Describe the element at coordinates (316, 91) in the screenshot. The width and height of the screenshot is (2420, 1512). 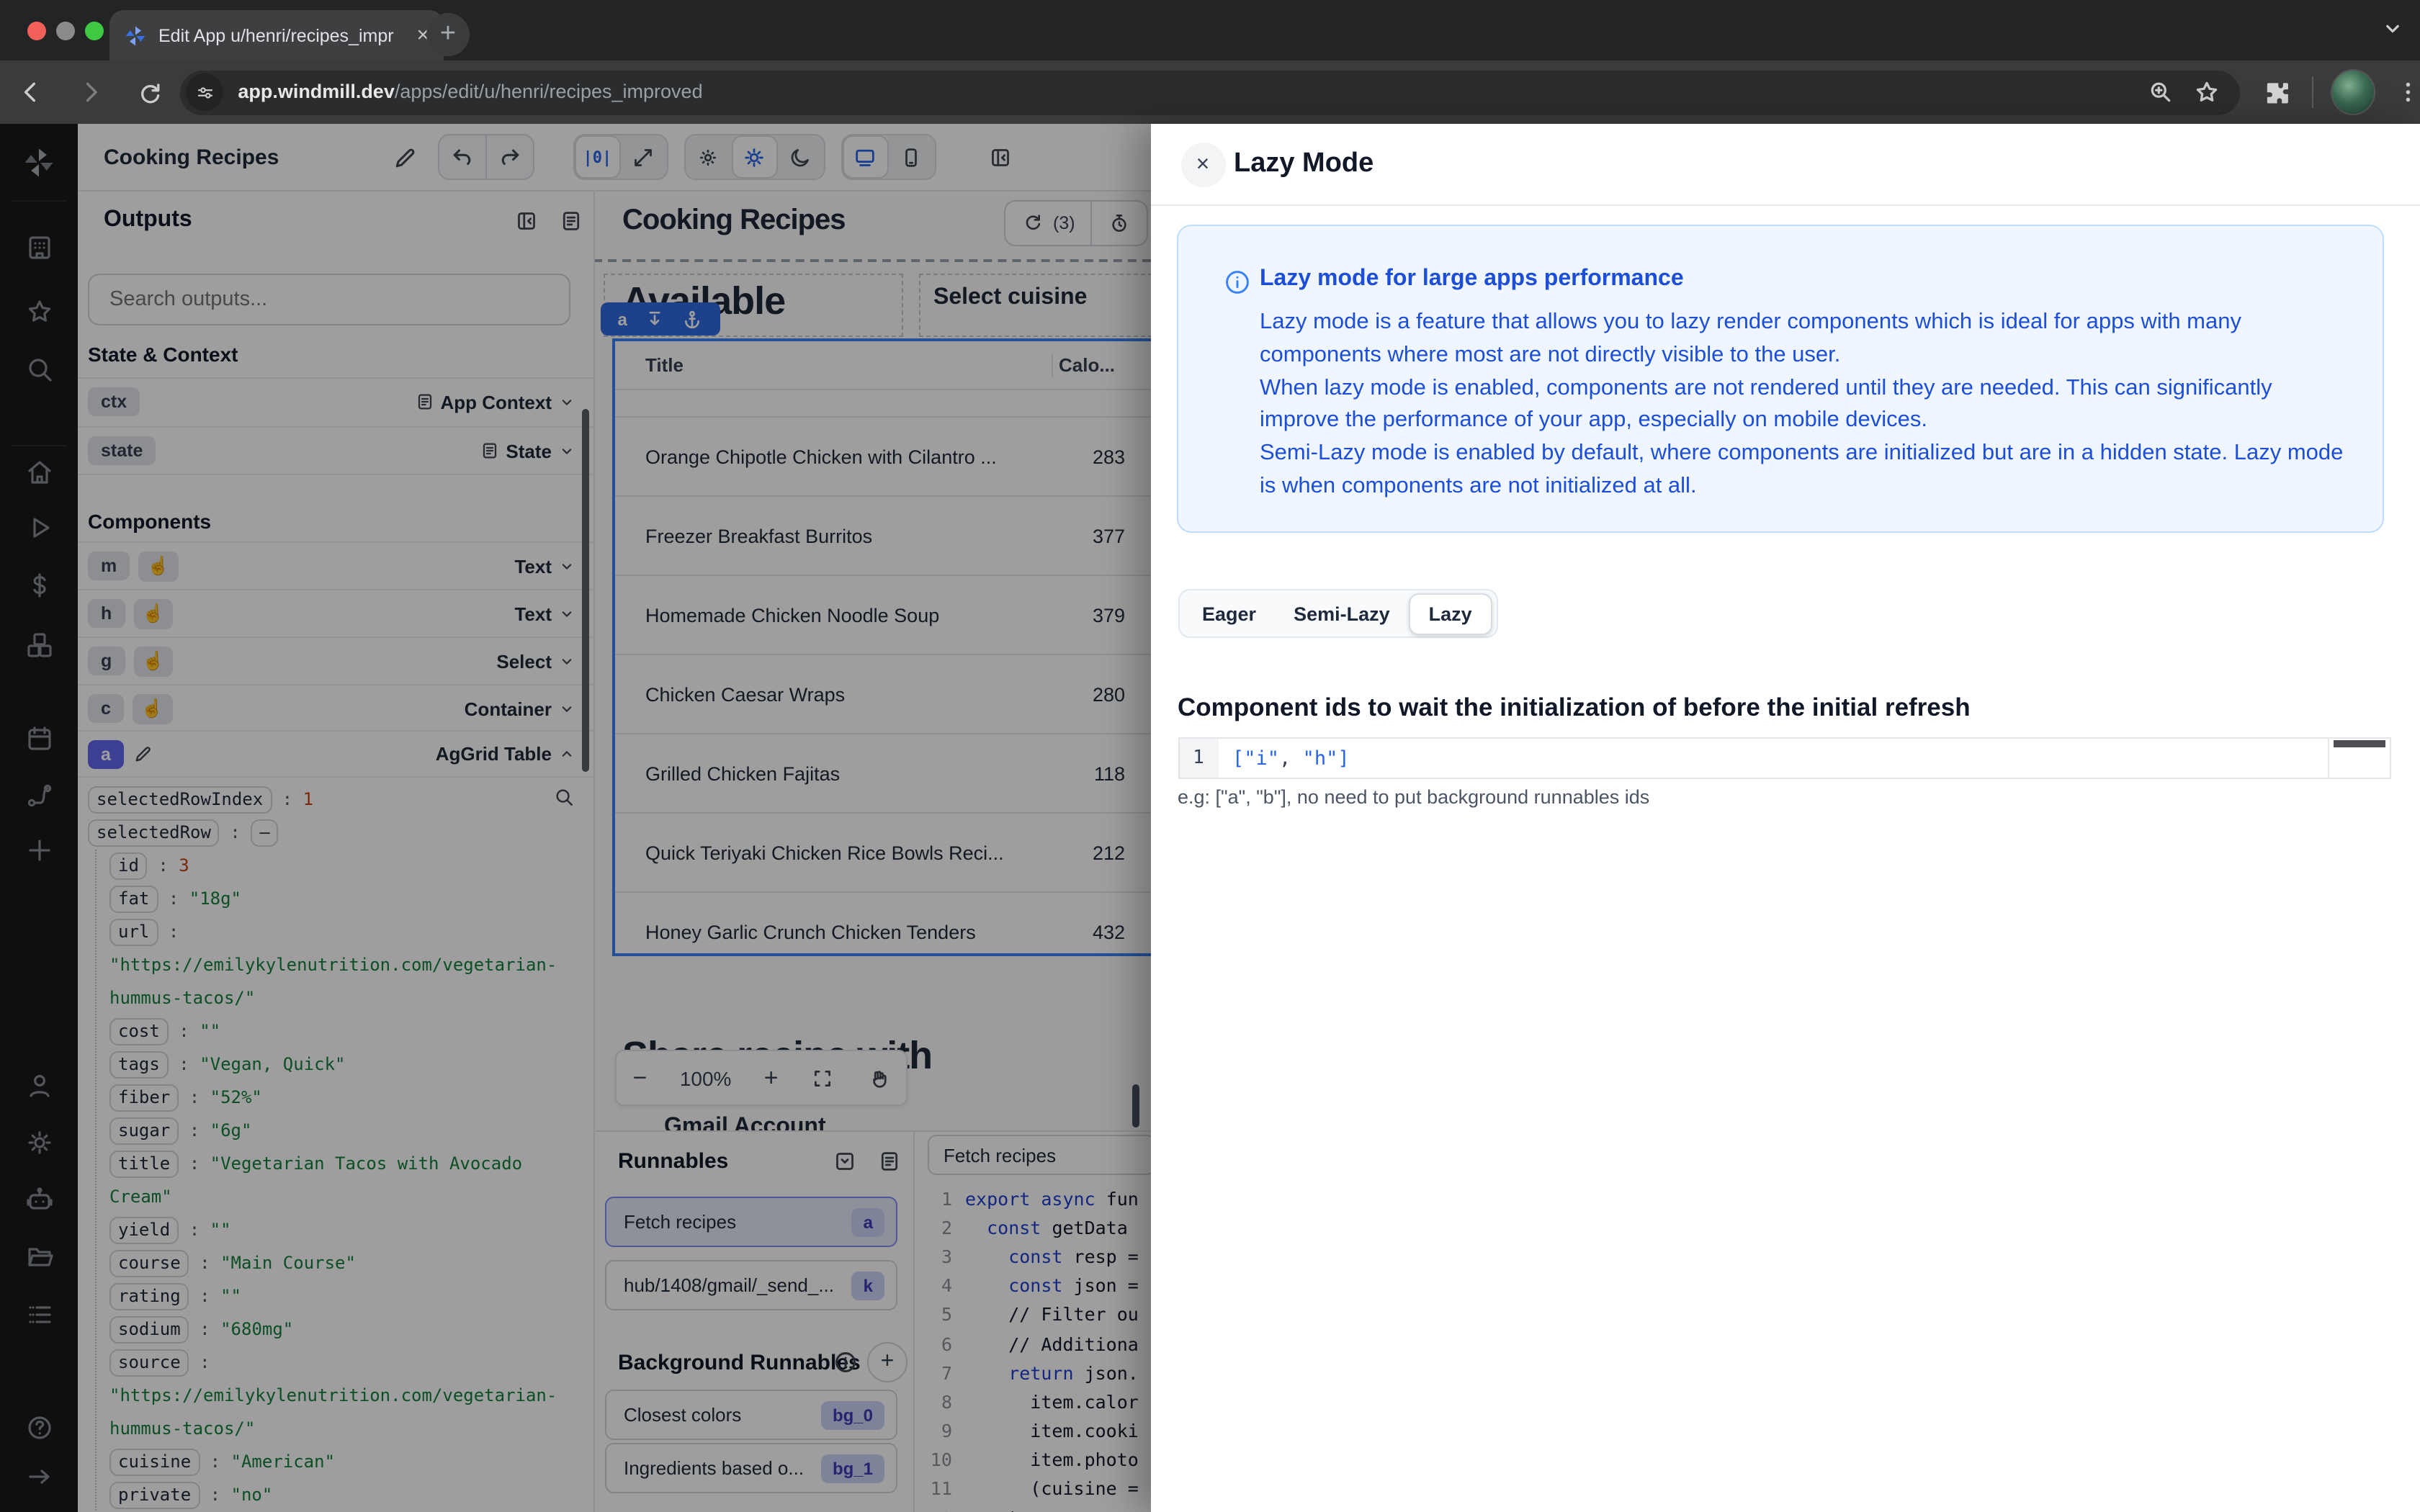
I see `url-host: app.windmill.dev` at that location.